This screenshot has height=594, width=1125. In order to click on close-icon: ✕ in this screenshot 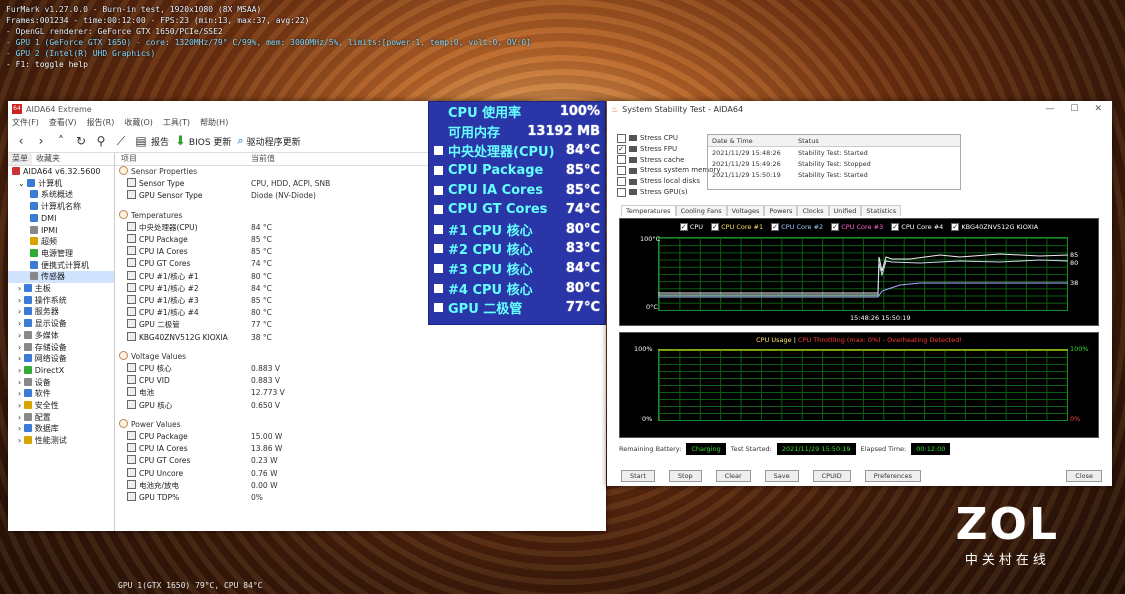, I will do `click(1098, 109)`.